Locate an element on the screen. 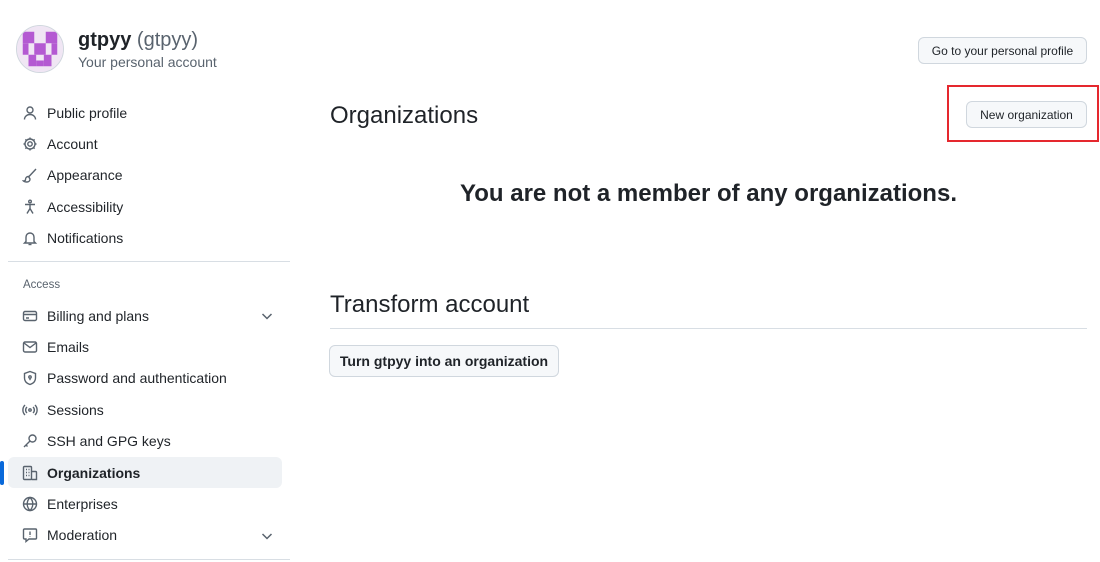 This screenshot has height=562, width=1100. account-login: (gtpyy) is located at coordinates (167, 39).